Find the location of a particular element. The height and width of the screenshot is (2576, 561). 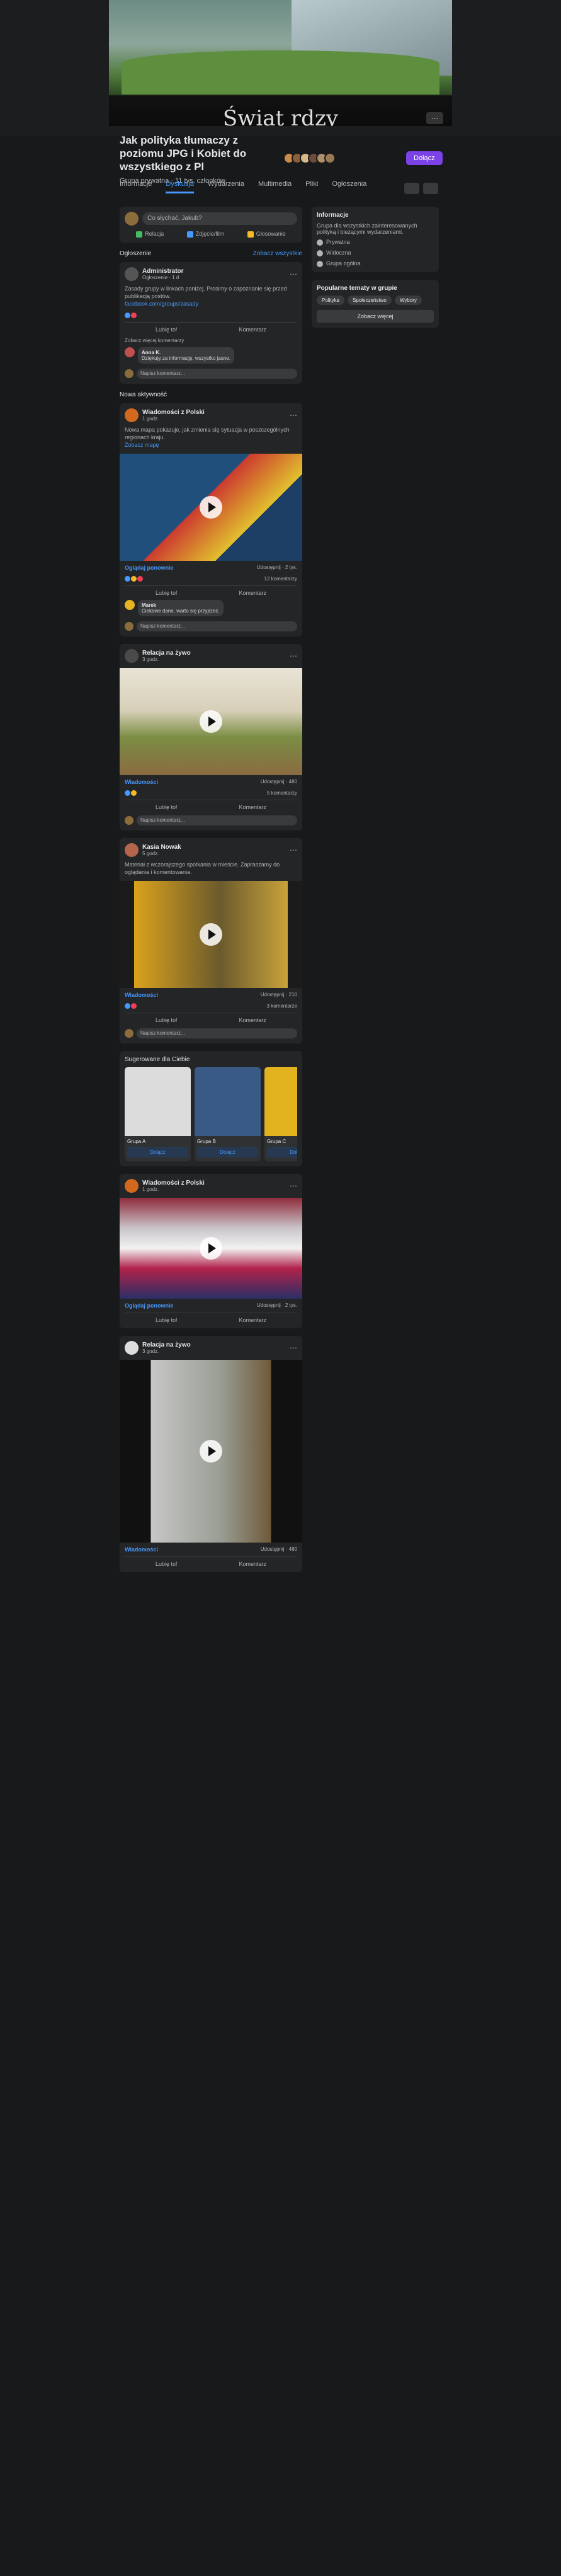

suggestion-card: Grupa B Dołącz is located at coordinates (228, 1113).